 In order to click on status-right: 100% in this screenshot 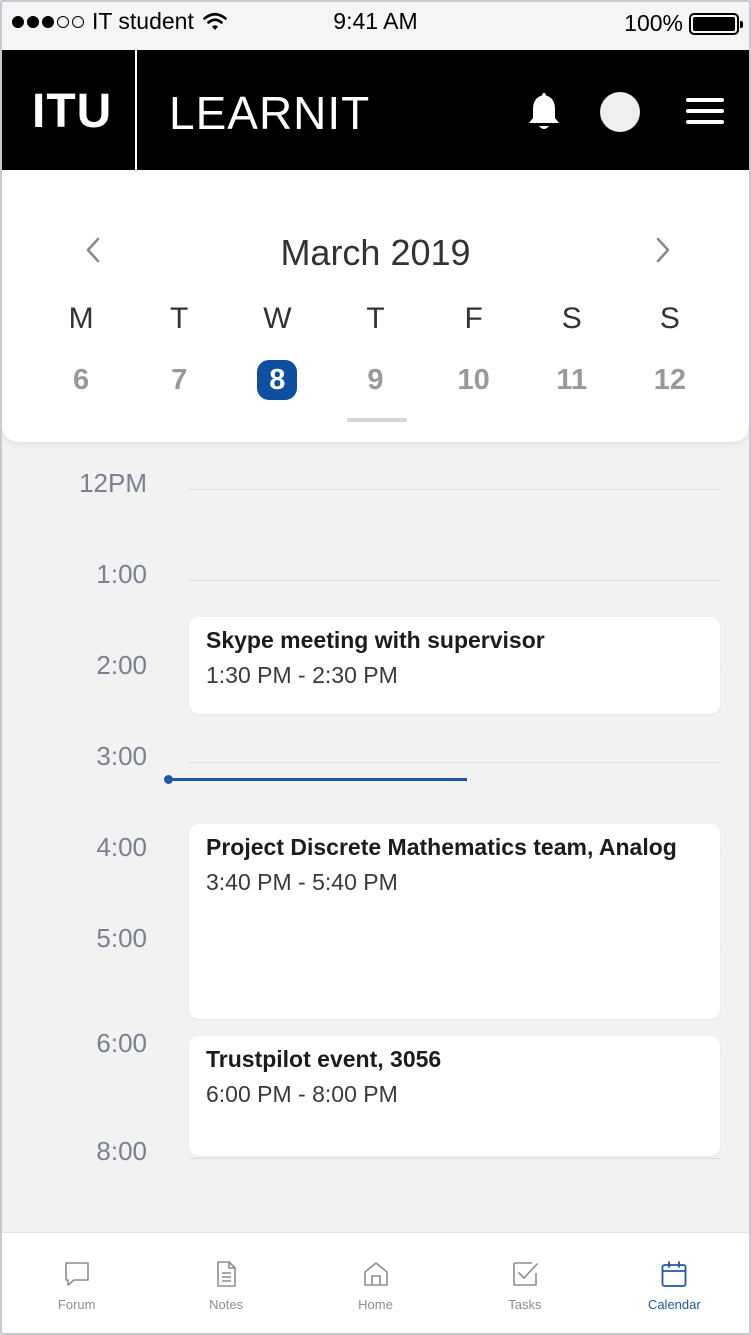, I will do `click(683, 23)`.